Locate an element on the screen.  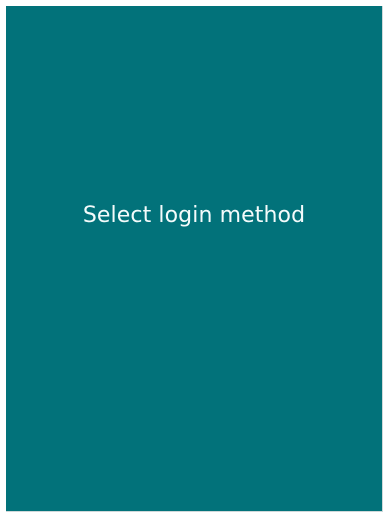
panel-bottom-border is located at coordinates (194, 511).